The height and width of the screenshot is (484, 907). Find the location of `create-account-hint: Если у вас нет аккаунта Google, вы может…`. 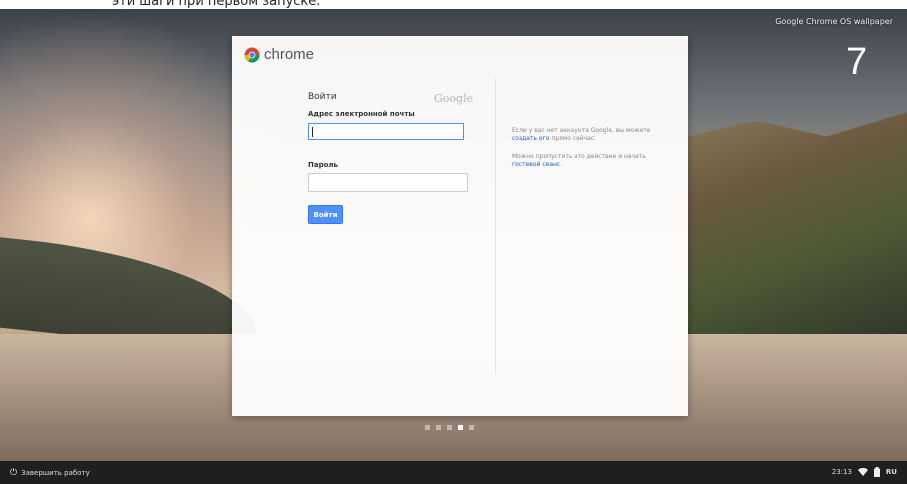

create-account-hint: Если у вас нет аккаунта Google, вы может… is located at coordinates (582, 135).